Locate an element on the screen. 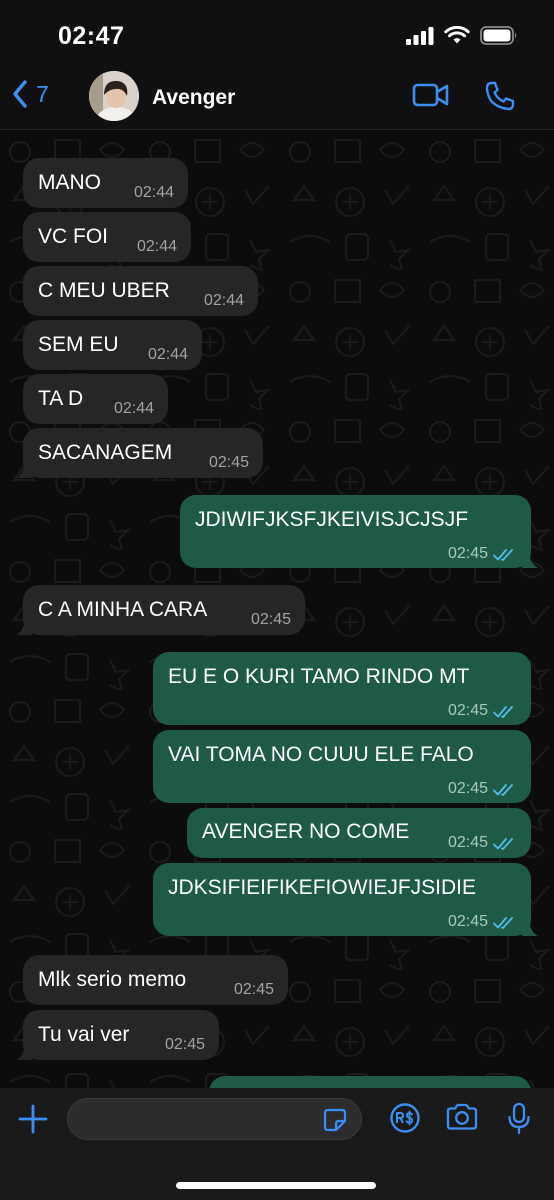 The image size is (554, 1200). payment-button is located at coordinates (405, 1120).